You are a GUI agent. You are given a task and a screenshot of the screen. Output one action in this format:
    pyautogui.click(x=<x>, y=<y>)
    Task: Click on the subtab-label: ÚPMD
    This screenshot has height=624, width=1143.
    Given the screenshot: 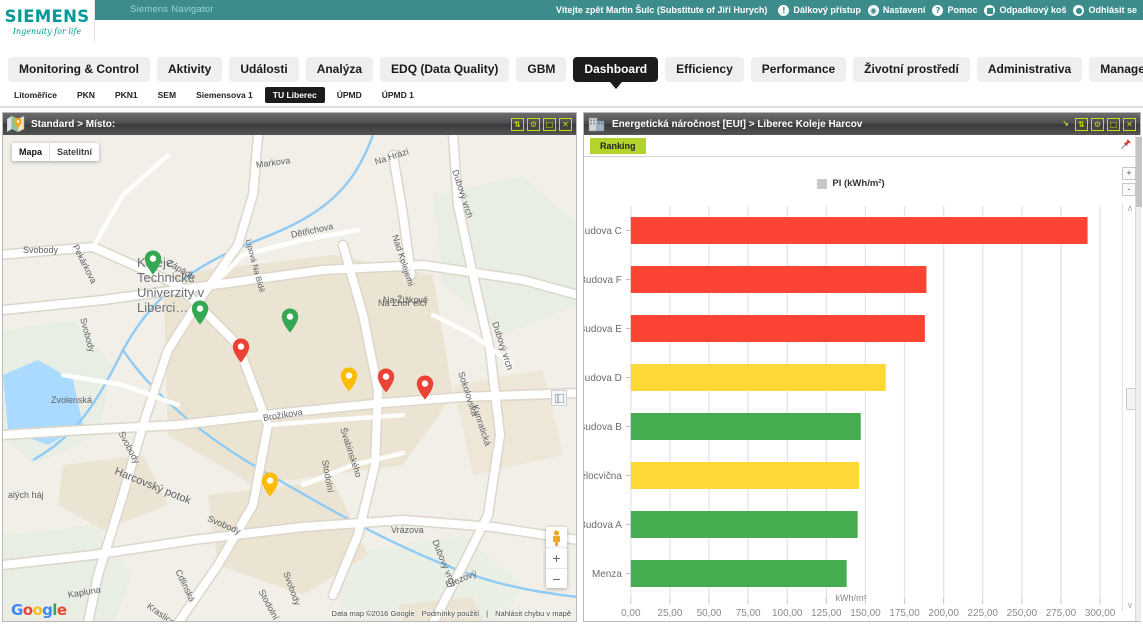 What is the action you would take?
    pyautogui.click(x=349, y=95)
    